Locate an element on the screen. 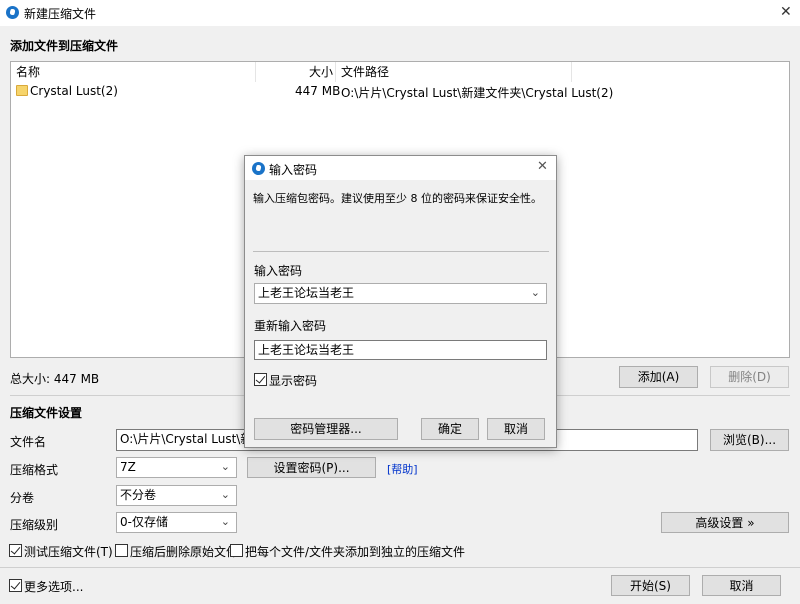  dialog-title: 输入密码 is located at coordinates (293, 170).